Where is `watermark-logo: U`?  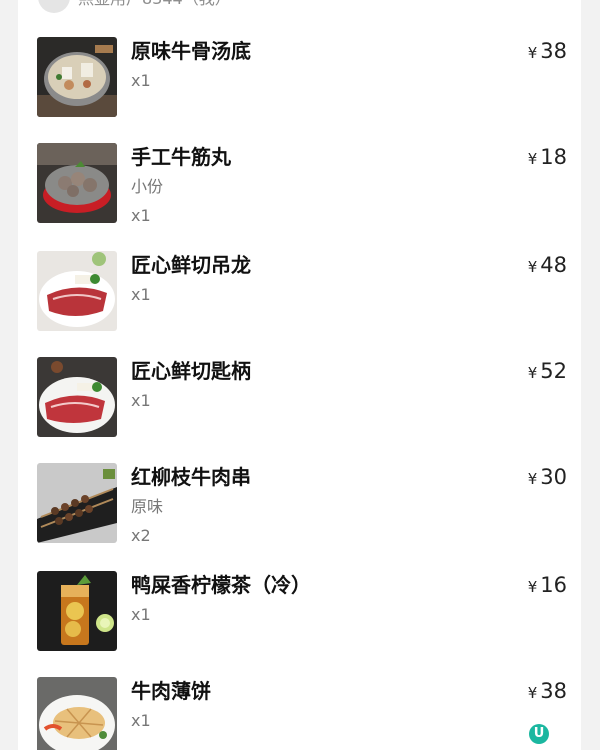
watermark-logo: U is located at coordinates (539, 734).